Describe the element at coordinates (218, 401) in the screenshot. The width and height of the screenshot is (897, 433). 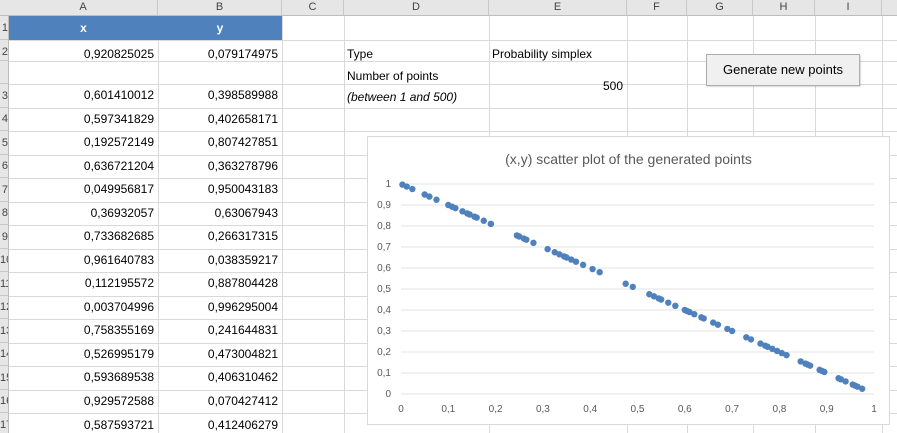
I see `cell-y: 0,070427412` at that location.